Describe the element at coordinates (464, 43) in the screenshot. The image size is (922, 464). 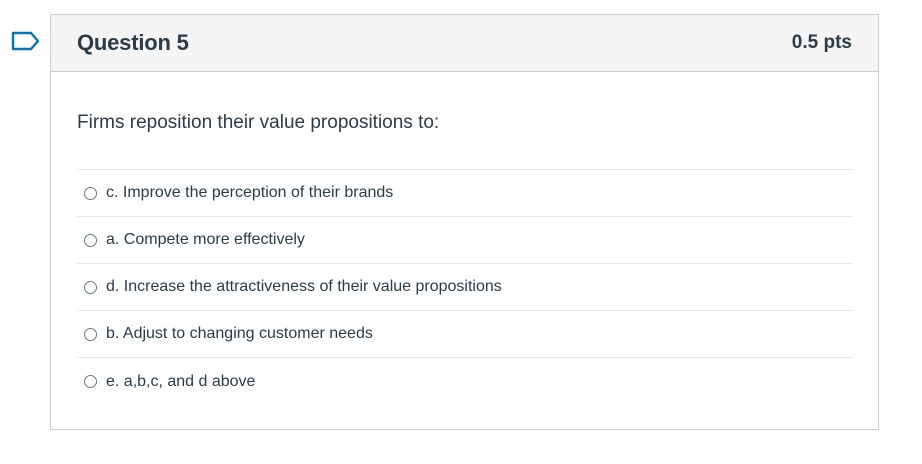
I see `question-header: Question 5 0.5 pts` at that location.